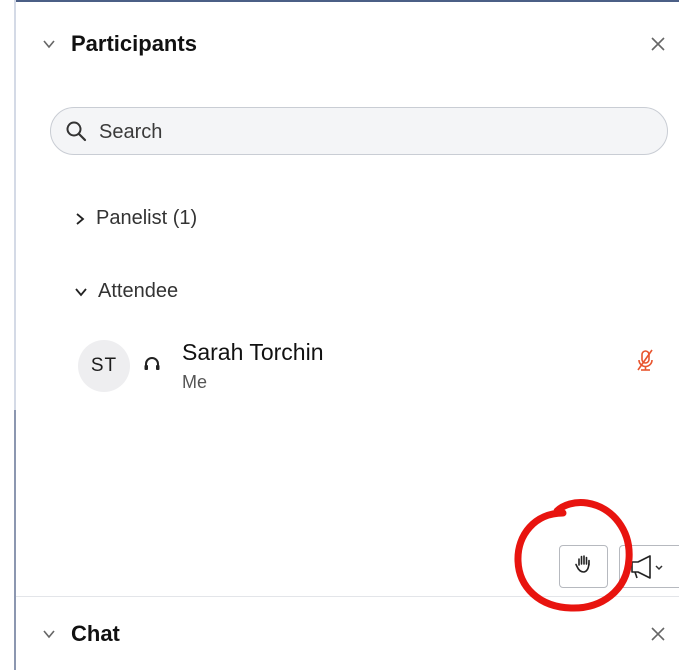 This screenshot has width=679, height=670. Describe the element at coordinates (366, 368) in the screenshot. I see `participant-row: ST Sarah Torchin Me` at that location.